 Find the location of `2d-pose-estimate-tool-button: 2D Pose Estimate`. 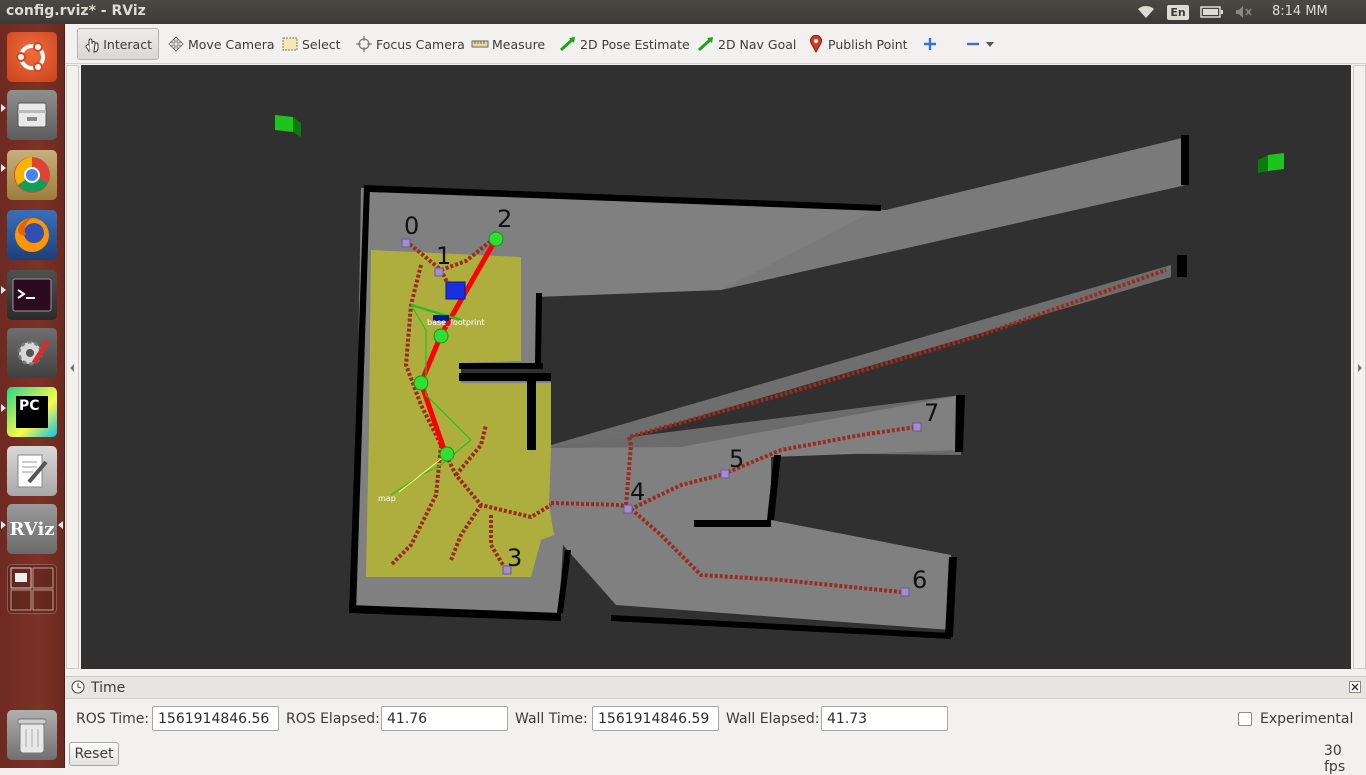

2d-pose-estimate-tool-button: 2D Pose Estimate is located at coordinates (624, 44).